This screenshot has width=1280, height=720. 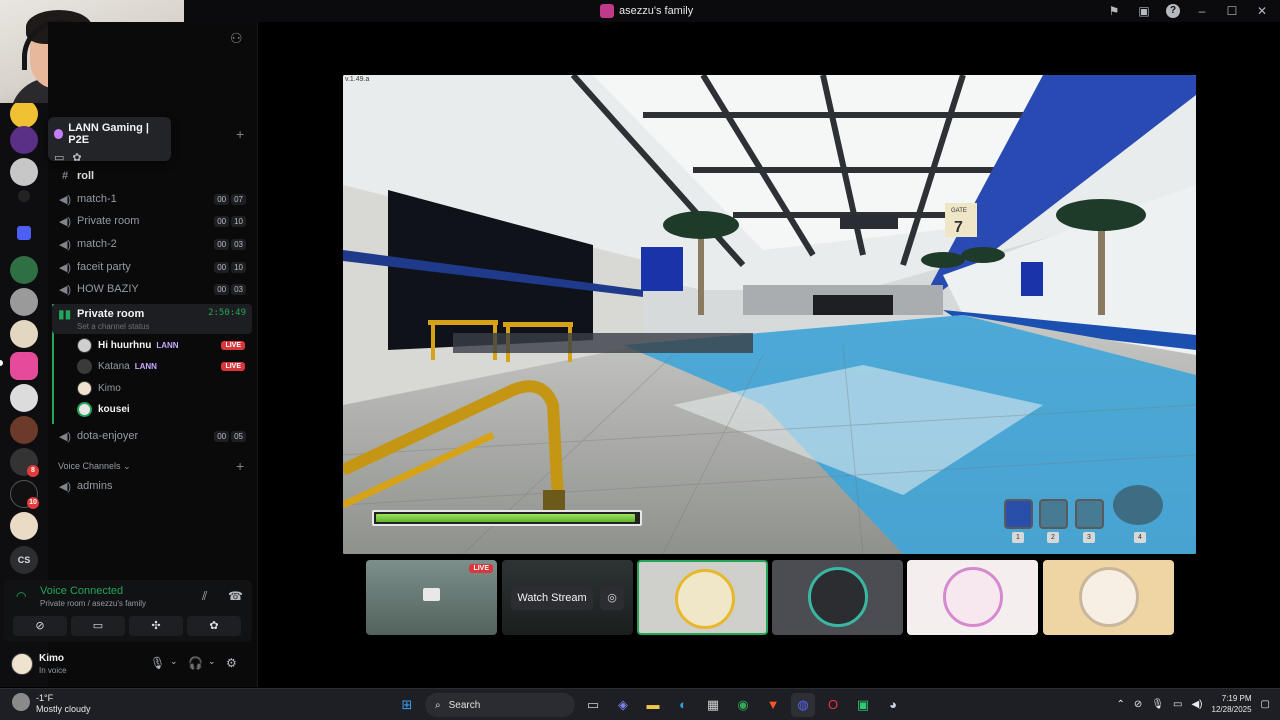 What do you see at coordinates (24, 560) in the screenshot?
I see `server-avatar-cs: CS` at bounding box center [24, 560].